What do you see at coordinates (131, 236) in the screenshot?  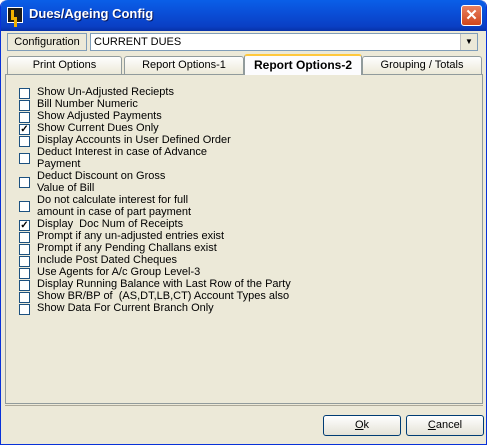 I see `option-label: Prompt if any un-adjusted entries exist` at bounding box center [131, 236].